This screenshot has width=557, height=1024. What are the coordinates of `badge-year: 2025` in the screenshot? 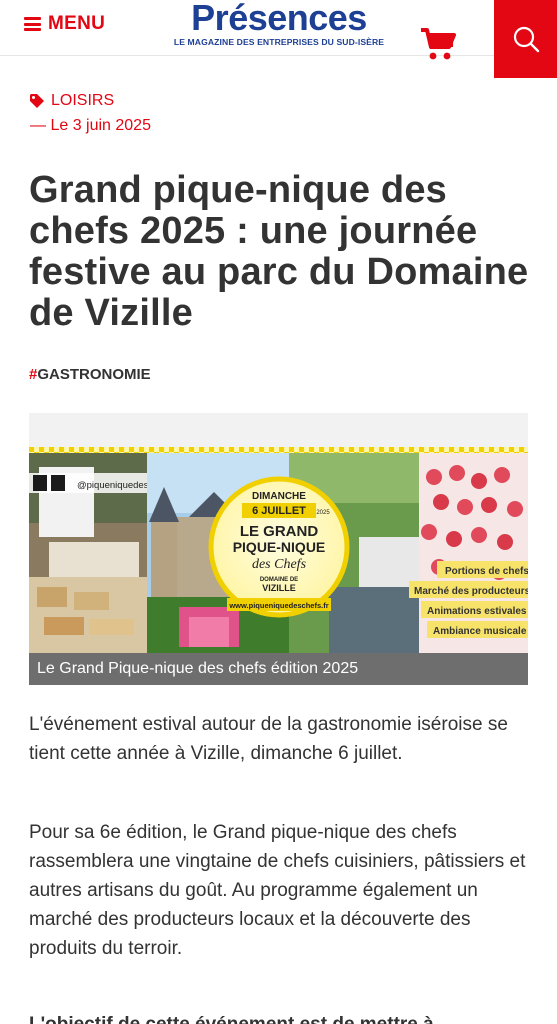 It's located at (323, 513).